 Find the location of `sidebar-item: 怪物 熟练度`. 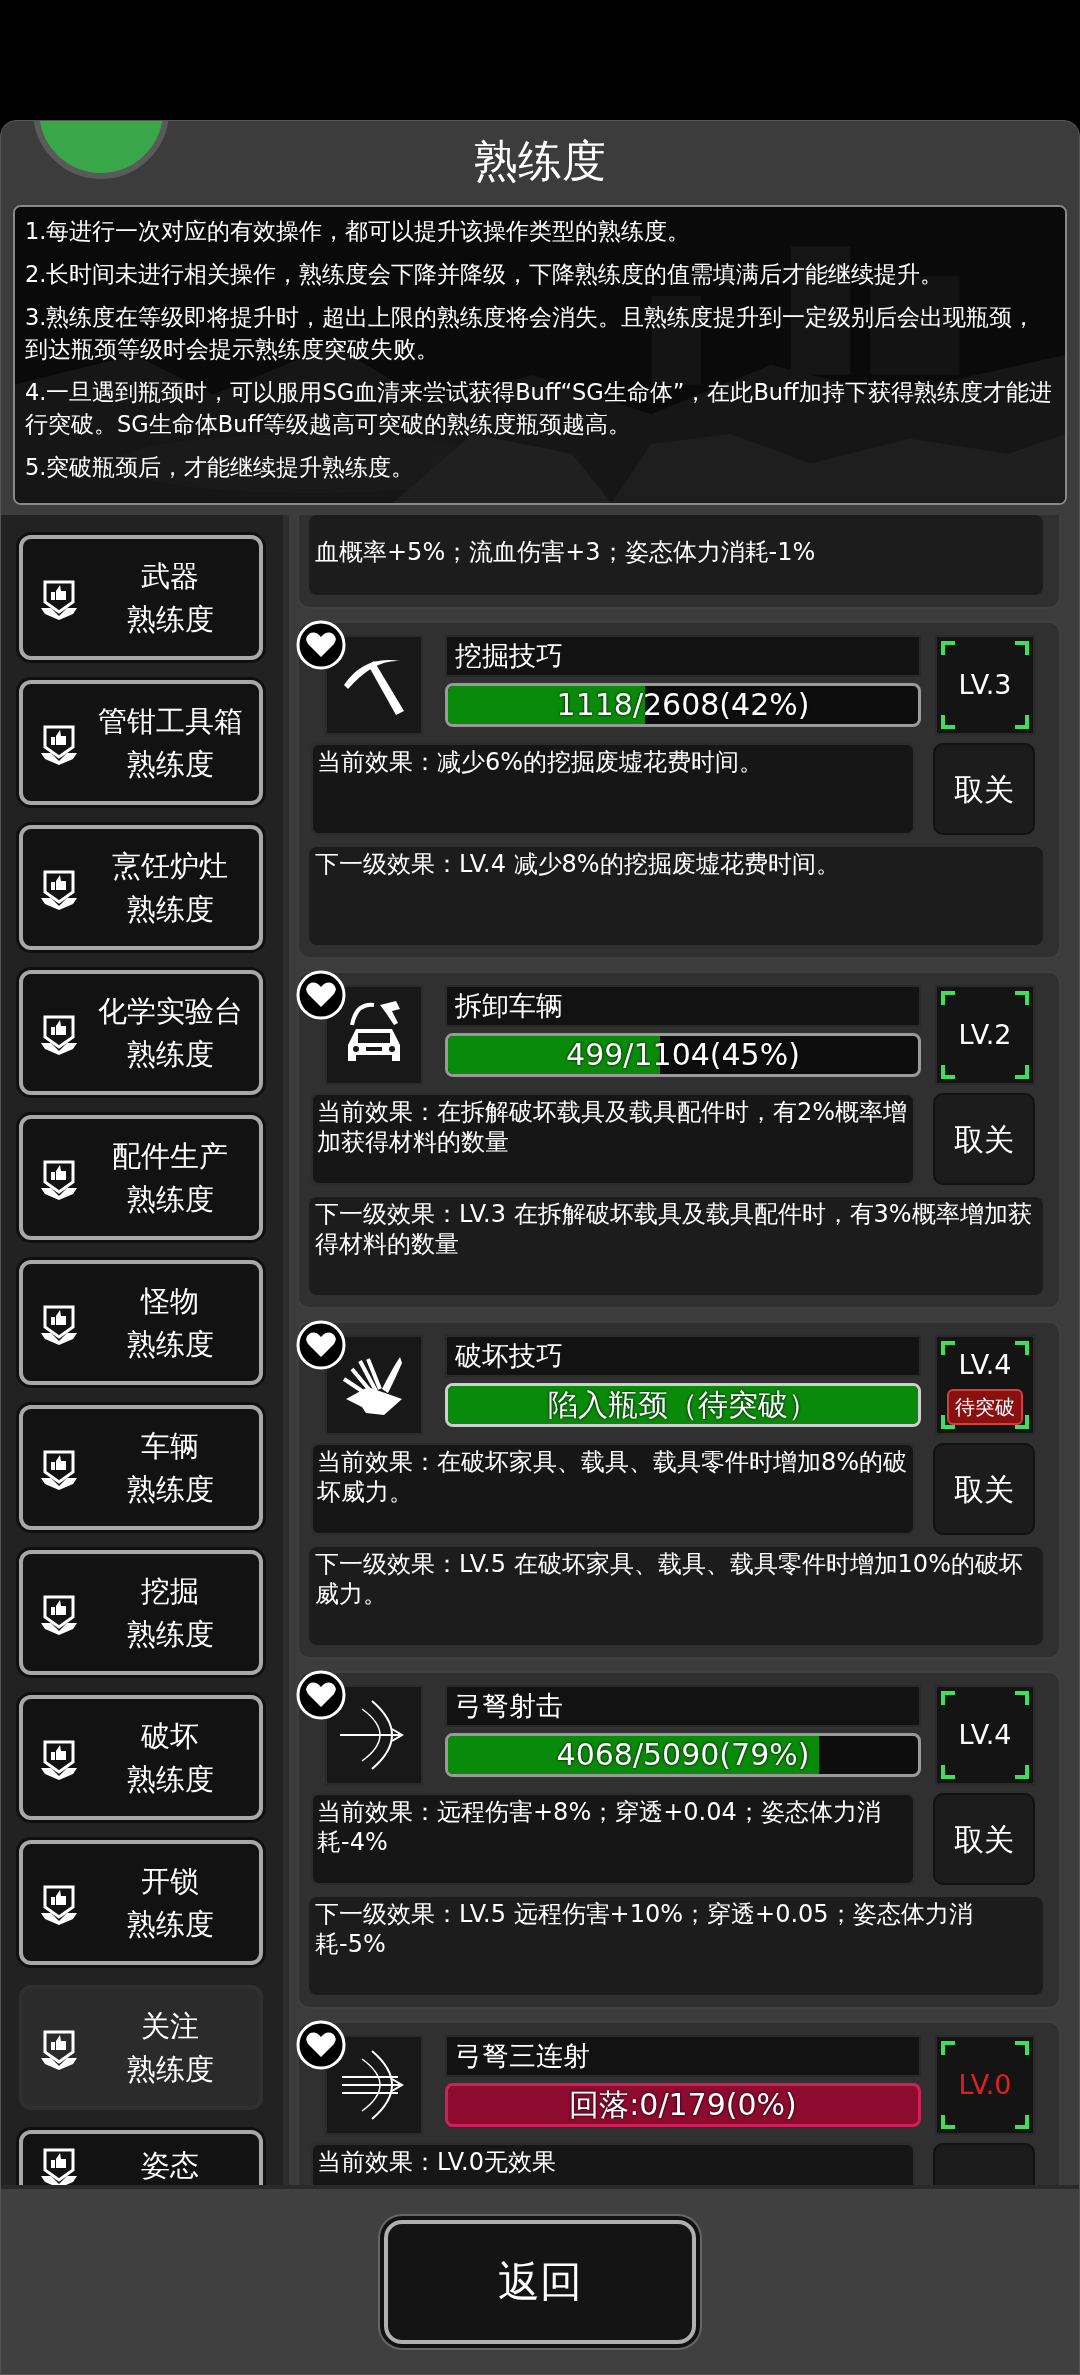

sidebar-item: 怪物 熟练度 is located at coordinates (141, 1322).